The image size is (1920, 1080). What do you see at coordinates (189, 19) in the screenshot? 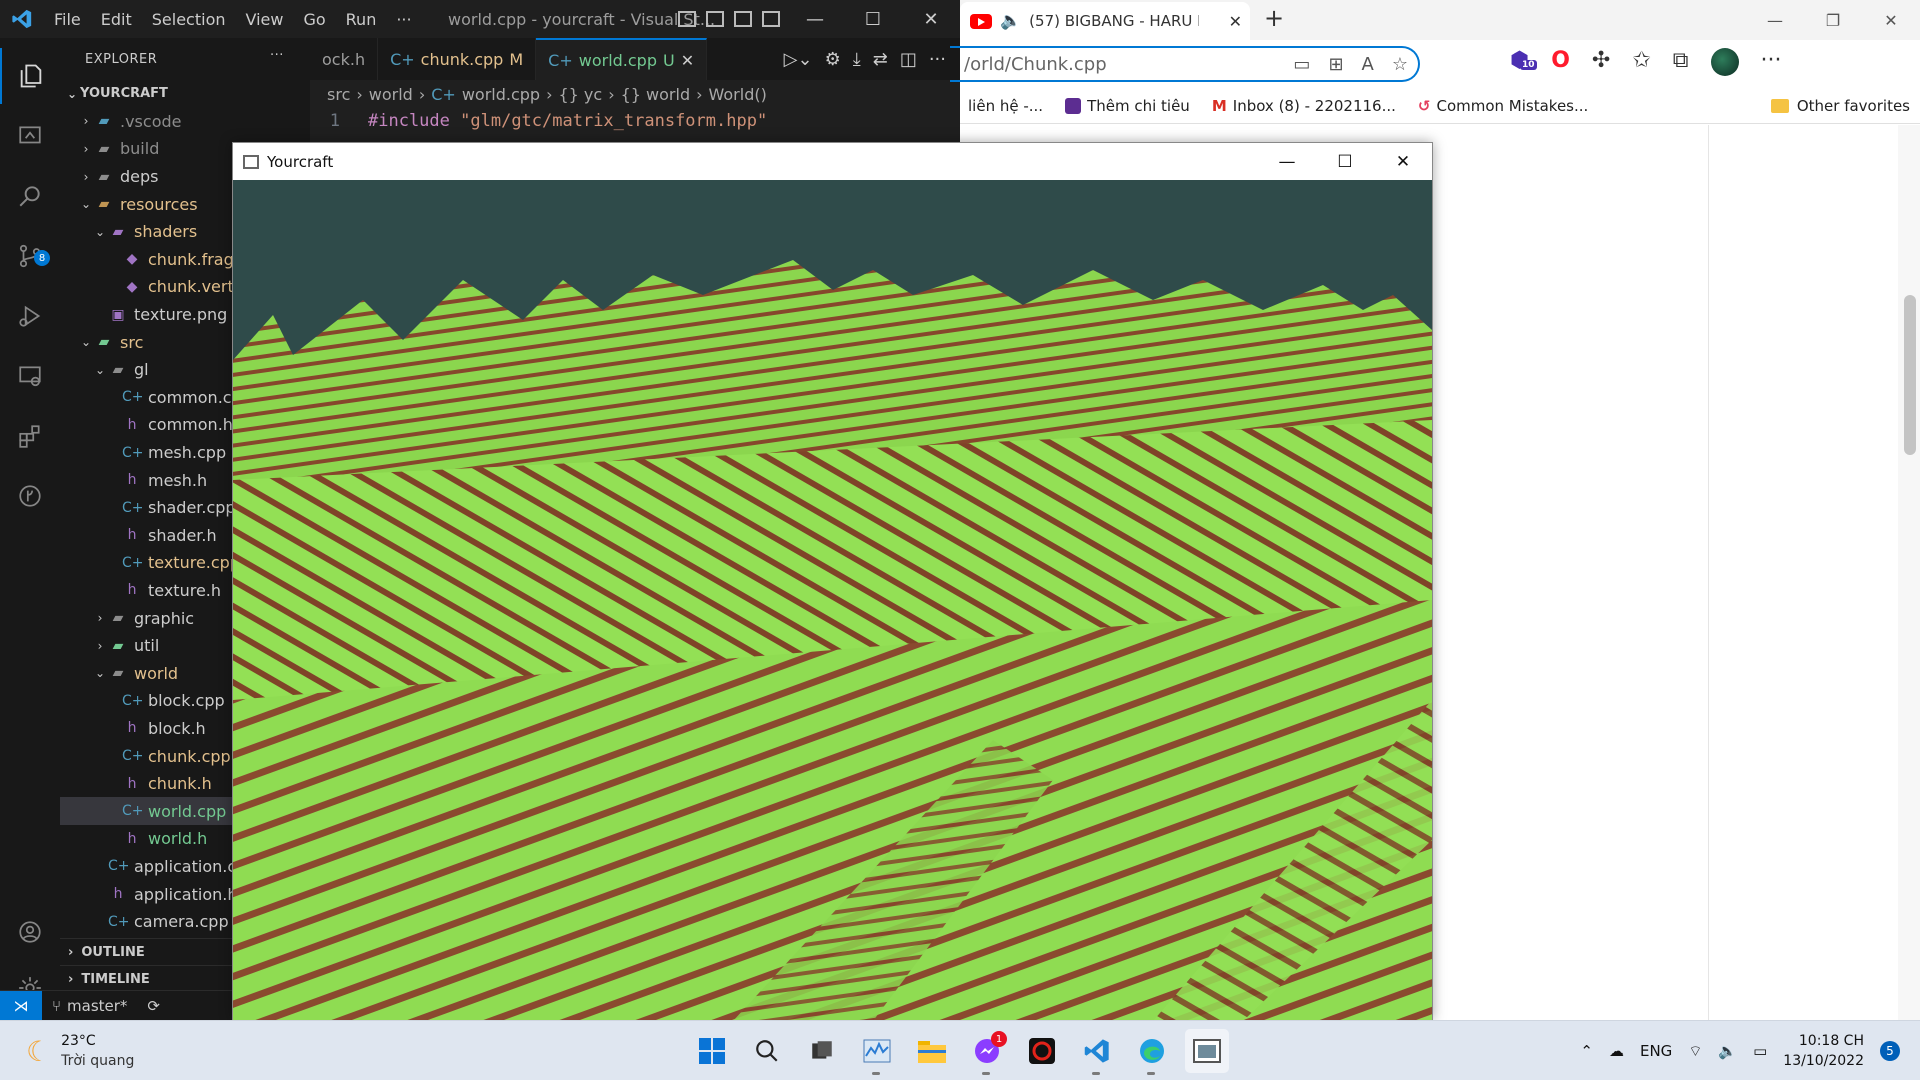
I see `menu-selection: Selection` at bounding box center [189, 19].